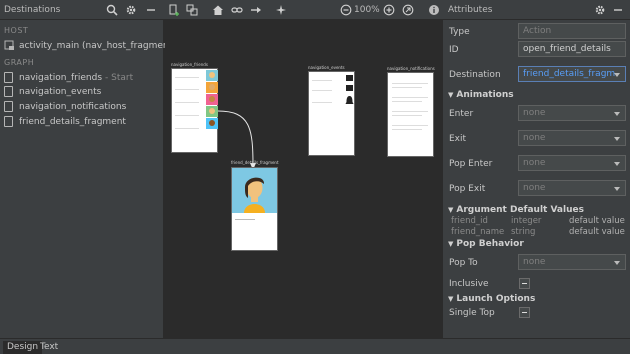 This screenshot has height=354, width=630. What do you see at coordinates (192, 10) in the screenshot?
I see `nested-graph-icon` at bounding box center [192, 10].